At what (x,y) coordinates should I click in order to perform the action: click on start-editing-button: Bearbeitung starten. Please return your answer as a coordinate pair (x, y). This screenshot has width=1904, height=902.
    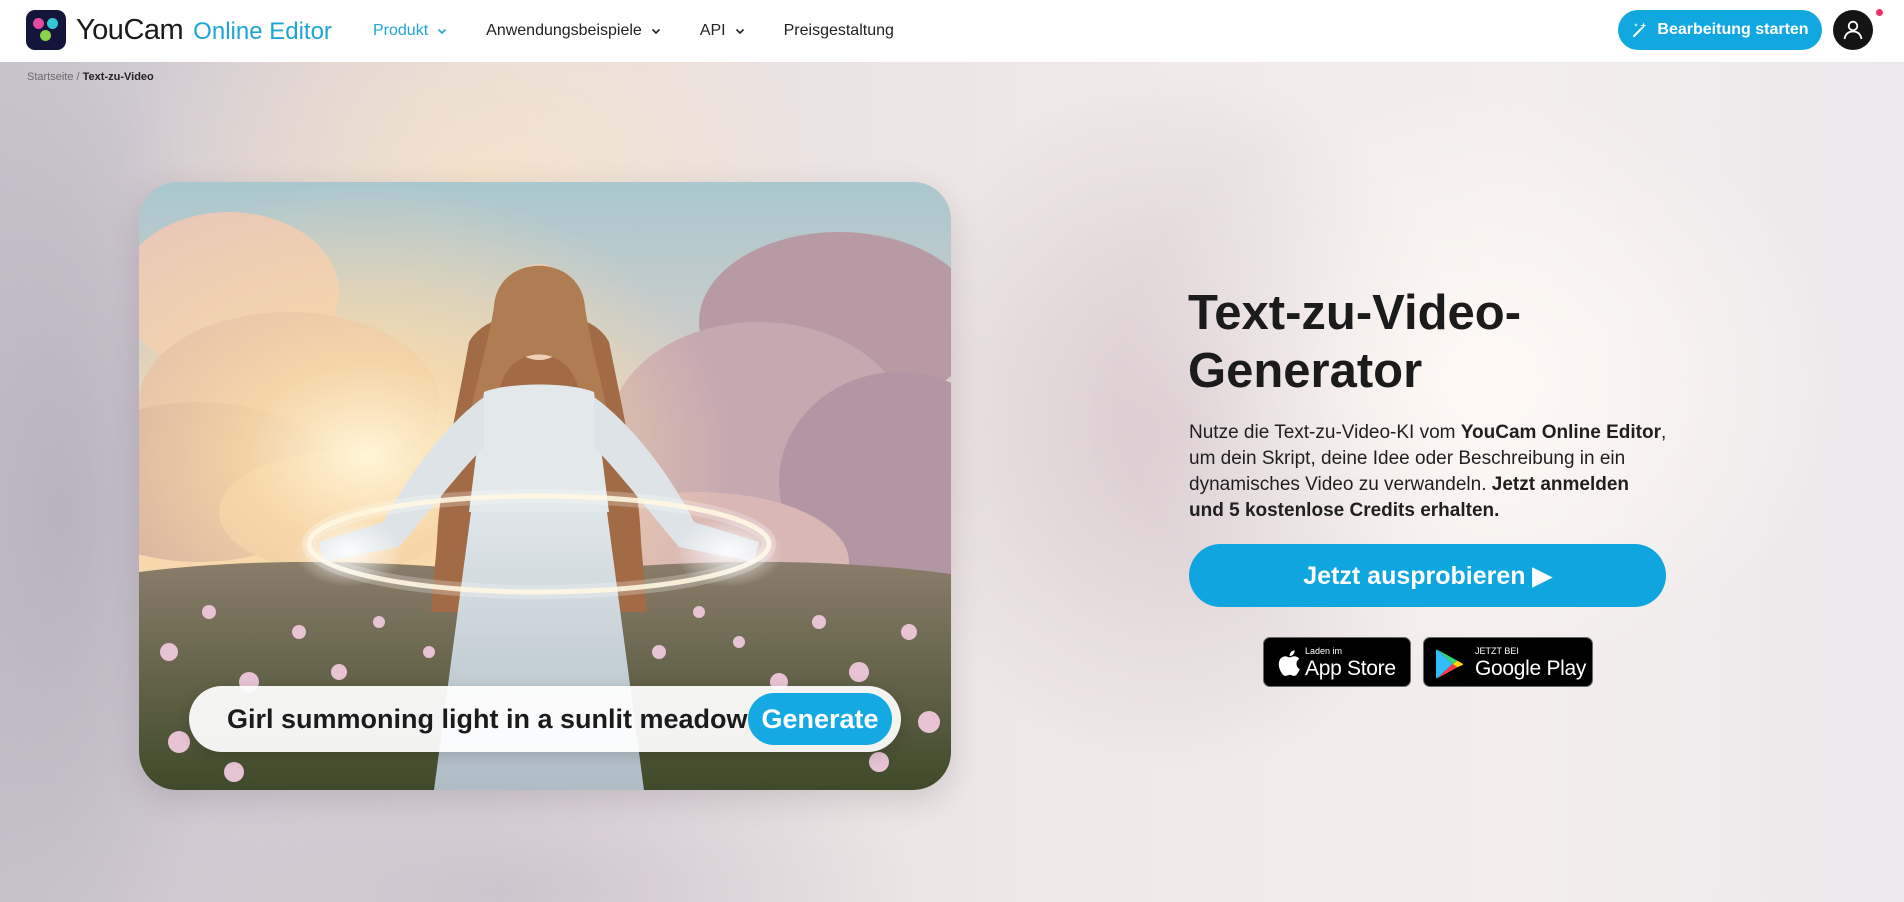
    Looking at the image, I should click on (1720, 30).